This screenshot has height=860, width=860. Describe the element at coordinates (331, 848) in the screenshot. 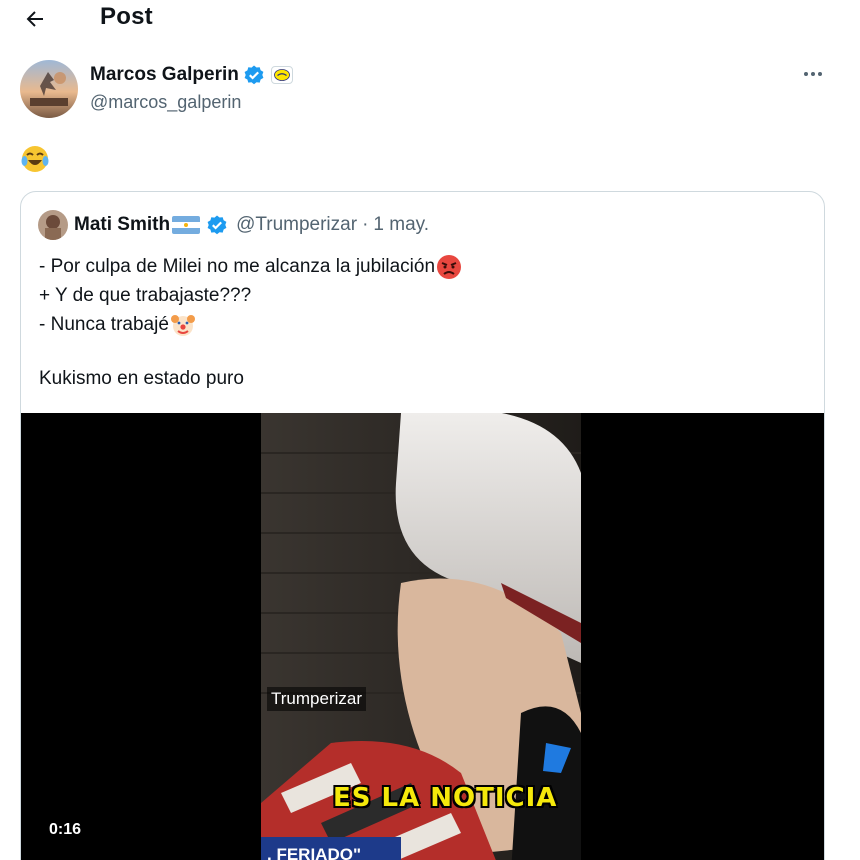

I see `news-banner: . FERIADO"` at that location.